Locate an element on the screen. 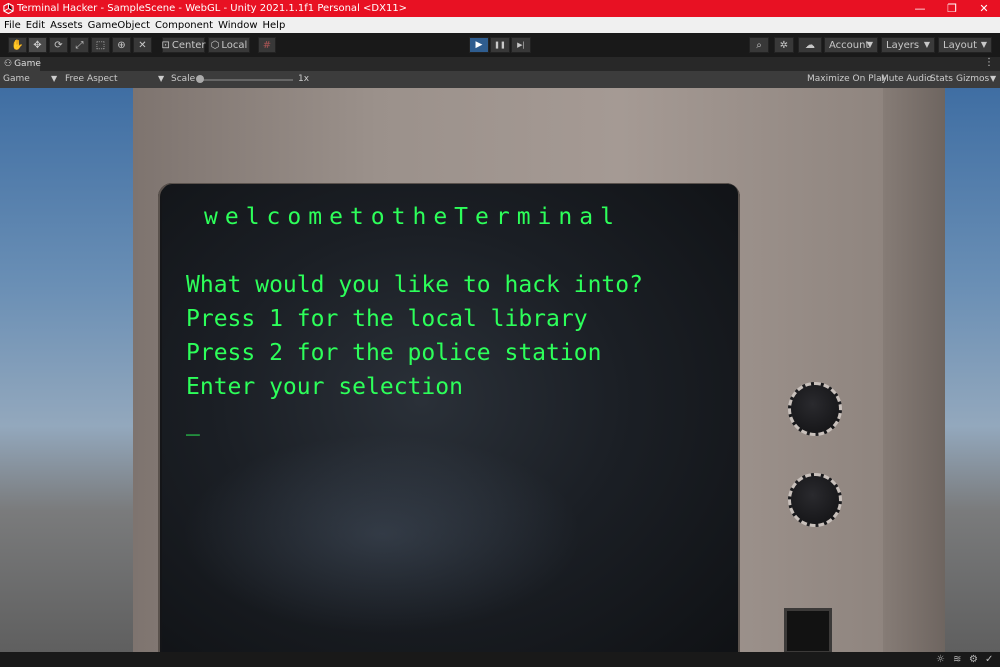 The height and width of the screenshot is (667, 1000). pause-button: ❚❚ is located at coordinates (500, 45).